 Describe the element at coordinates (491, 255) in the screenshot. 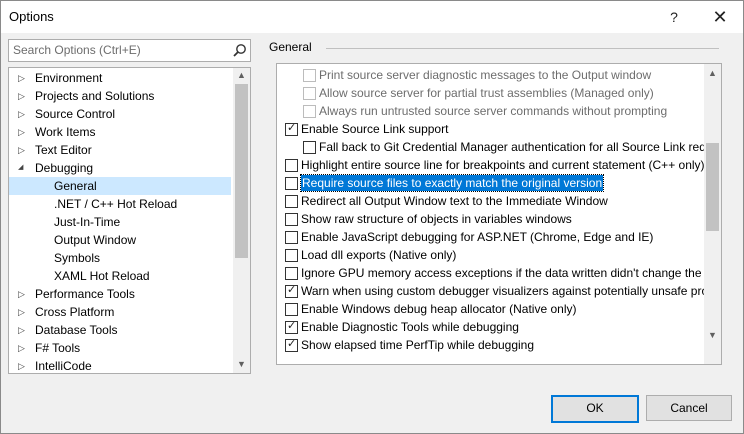

I see `option-row: Load dll exports (Native only)` at that location.